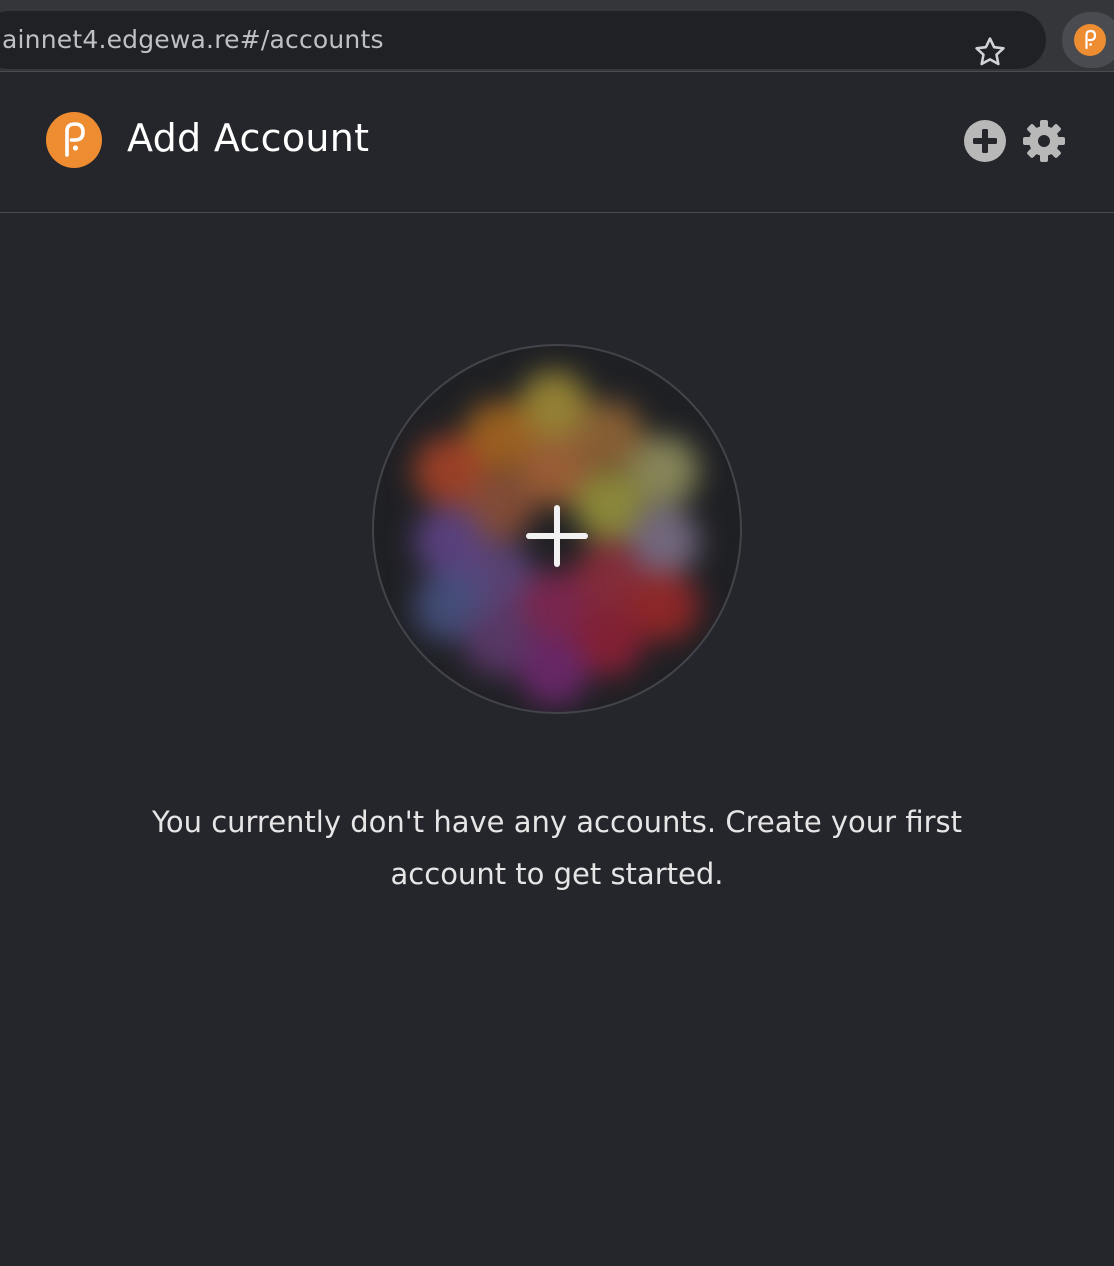 This screenshot has height=1266, width=1114. Describe the element at coordinates (557, 536) in the screenshot. I see `plus-icon` at that location.